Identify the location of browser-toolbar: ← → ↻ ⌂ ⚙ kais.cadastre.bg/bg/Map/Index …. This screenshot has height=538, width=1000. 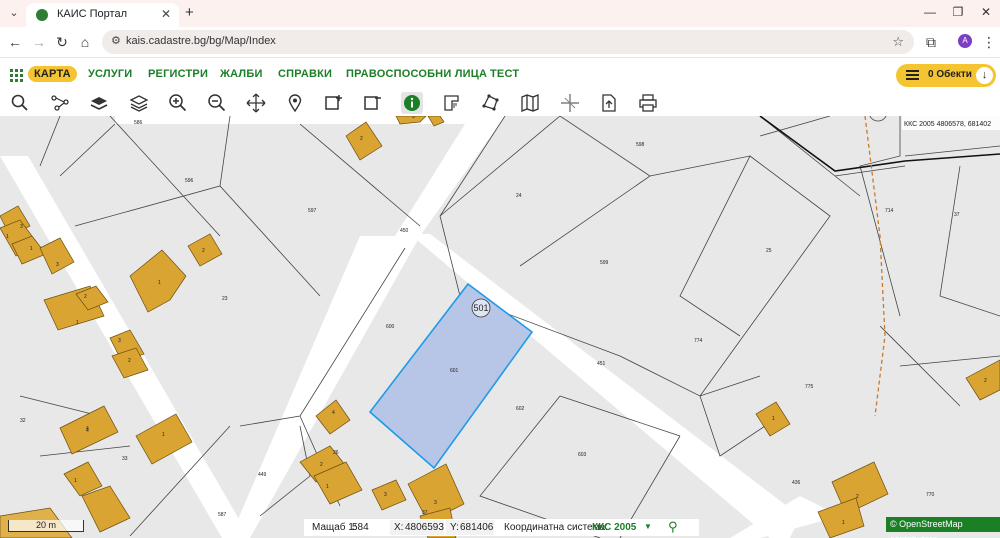
(500, 42).